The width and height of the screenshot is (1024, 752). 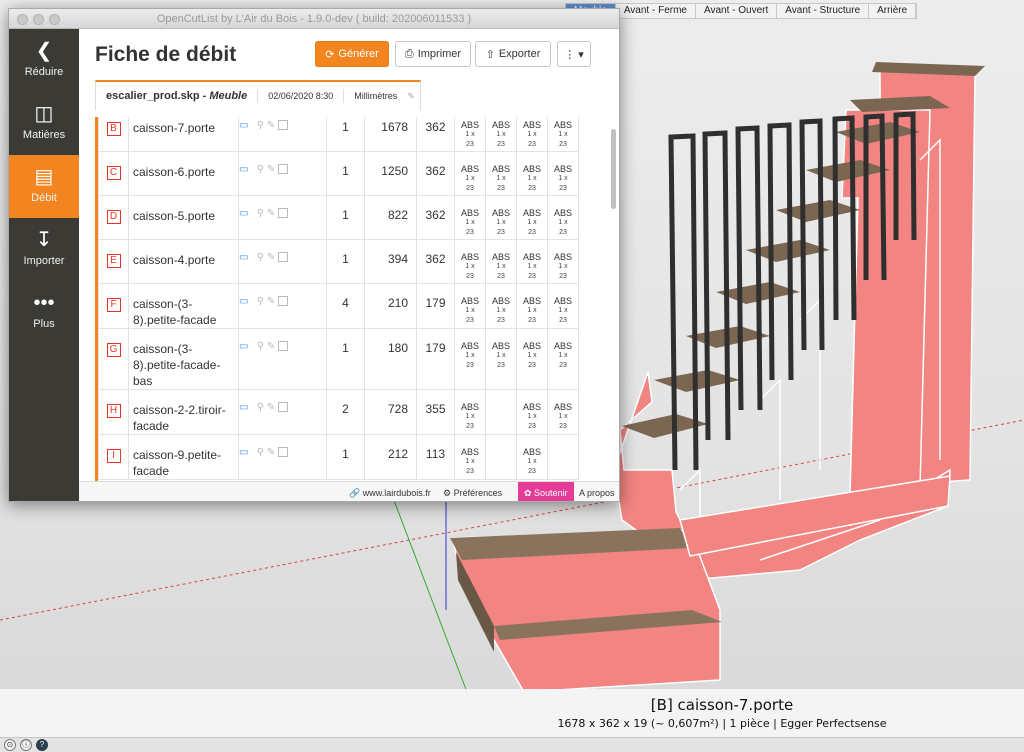 What do you see at coordinates (823, 11) in the screenshot?
I see `scene-tab: Avant - Structure` at bounding box center [823, 11].